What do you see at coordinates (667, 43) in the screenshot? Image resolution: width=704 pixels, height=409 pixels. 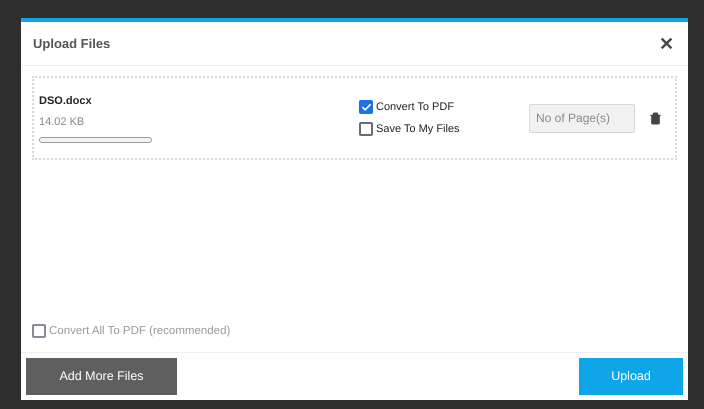 I see `close-button: ✕` at bounding box center [667, 43].